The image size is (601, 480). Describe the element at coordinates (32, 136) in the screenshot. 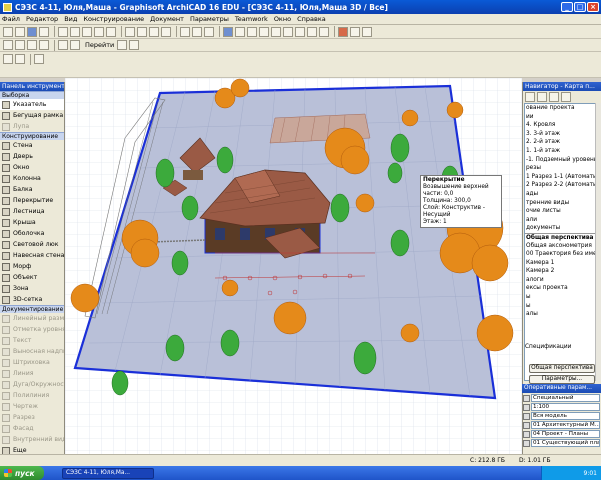

I see `construct-section-header: Конструирование` at that location.